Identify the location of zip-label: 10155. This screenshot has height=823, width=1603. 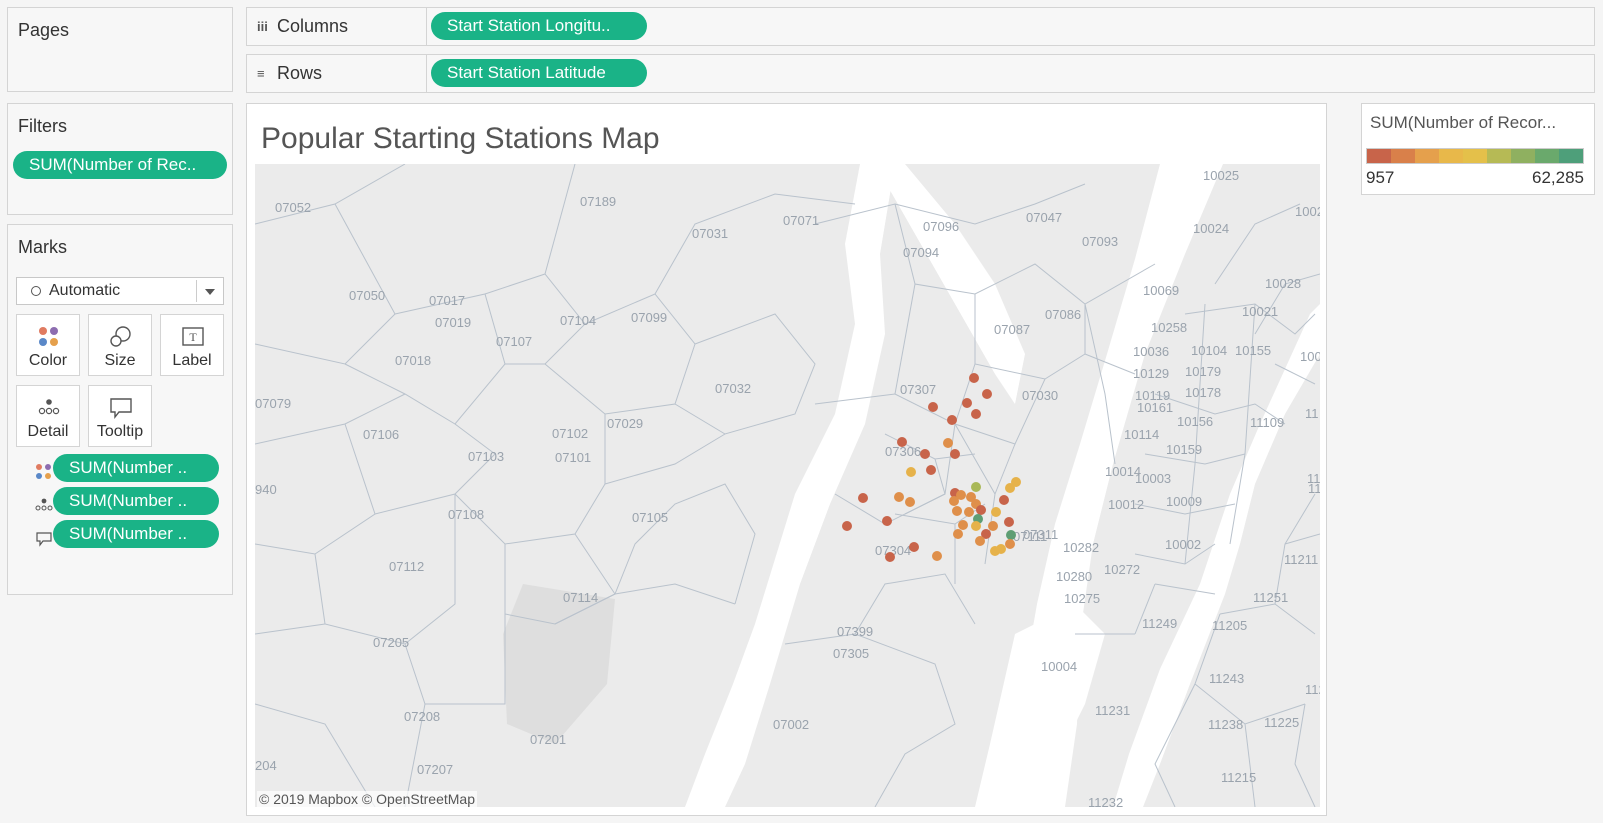
(1253, 350).